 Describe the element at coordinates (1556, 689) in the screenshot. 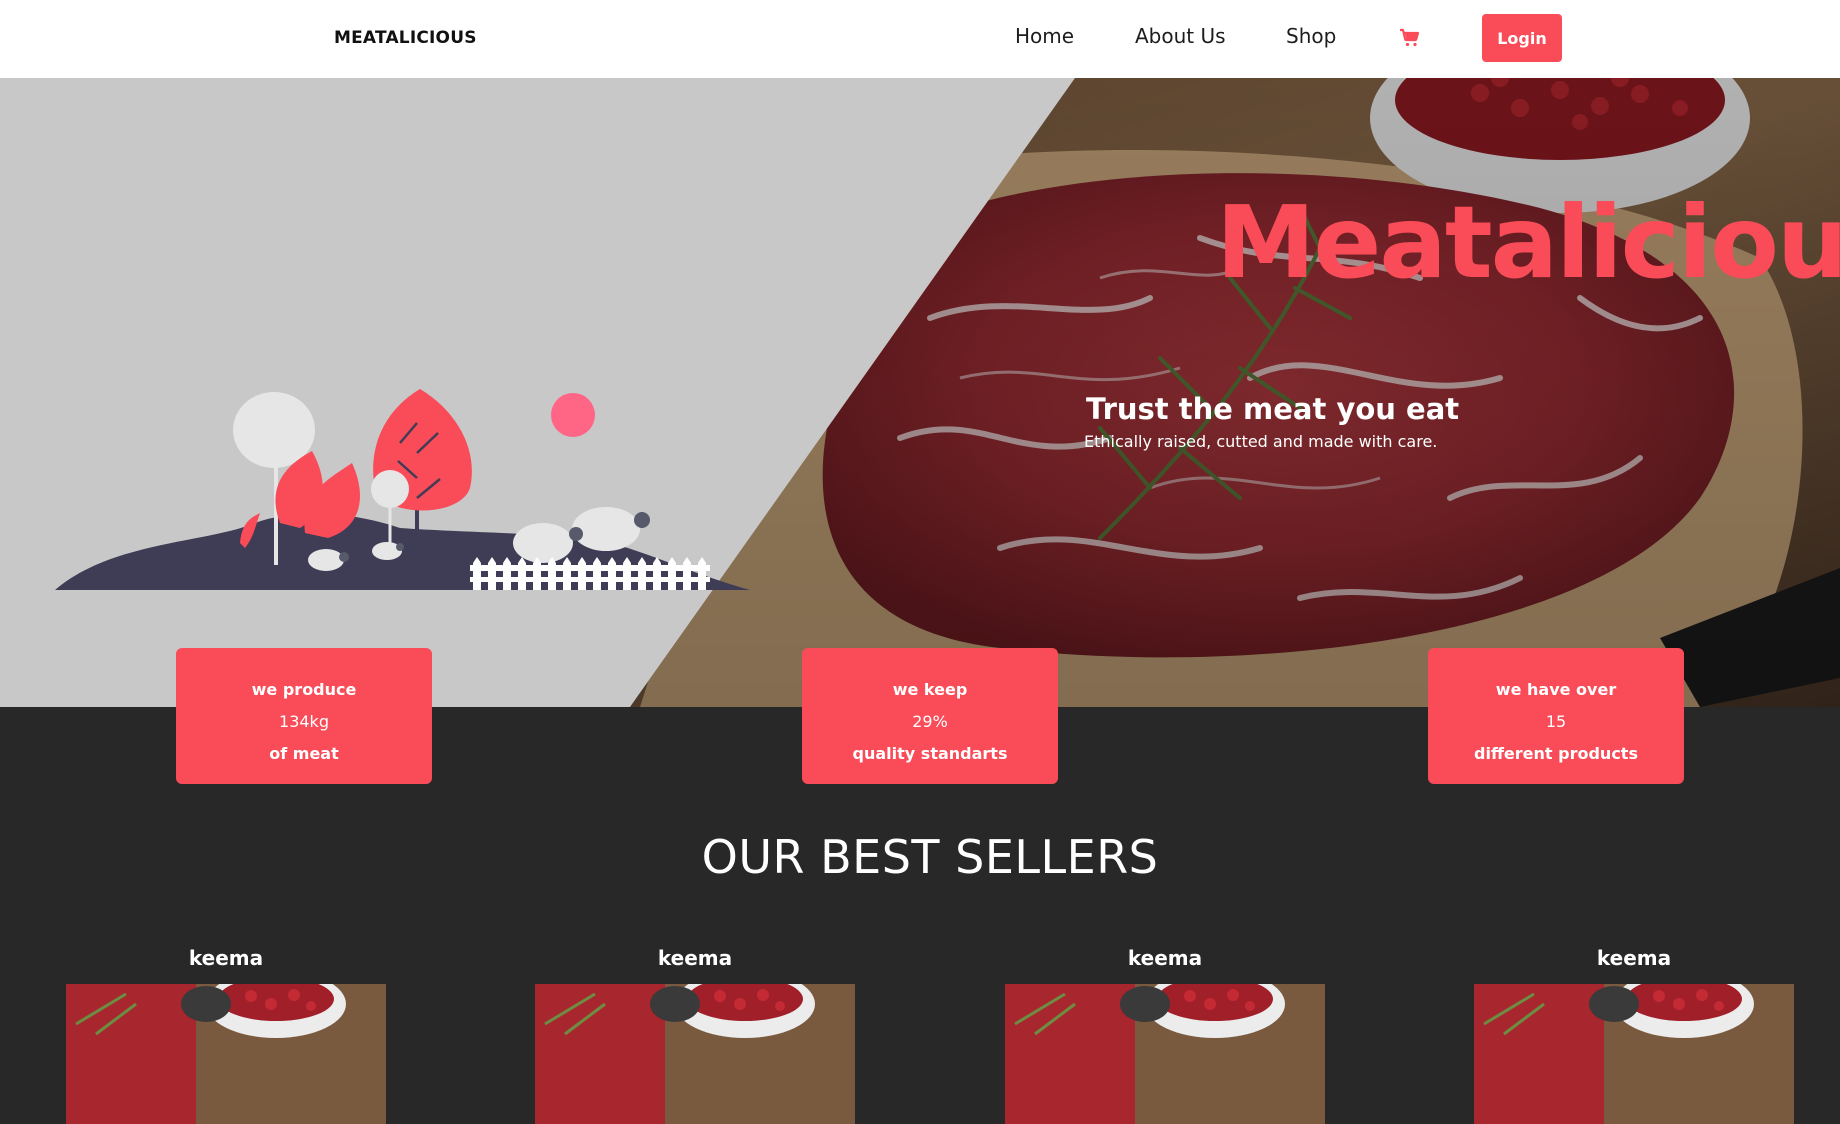

I see `stat-prefix: we have over` at that location.